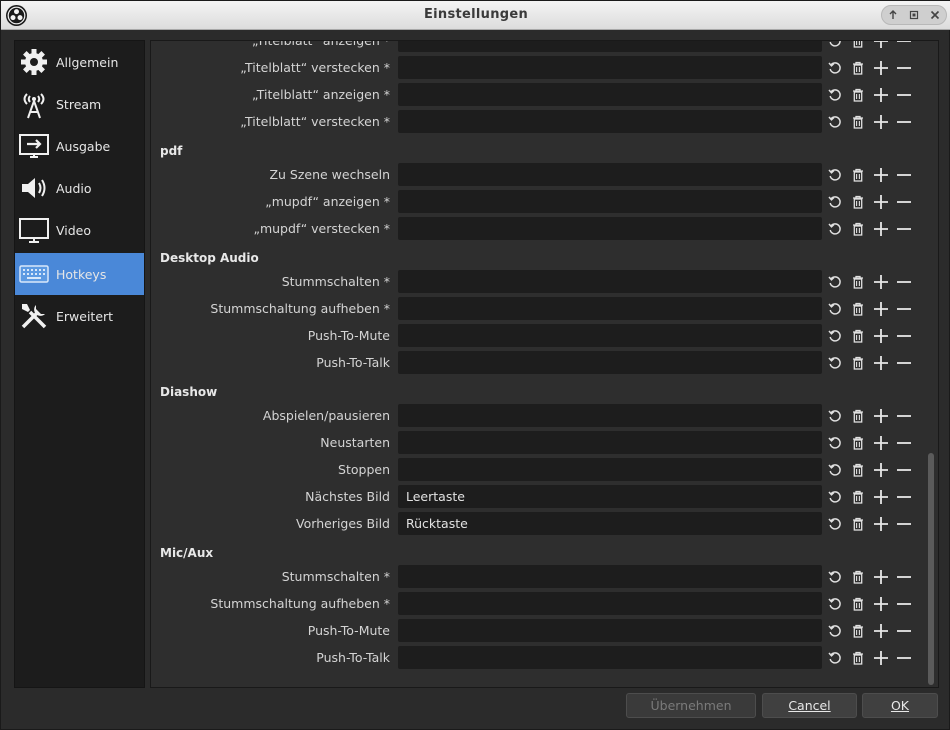 The height and width of the screenshot is (730, 950). I want to click on sidebar-item-erweitert: Erweitert, so click(79, 316).